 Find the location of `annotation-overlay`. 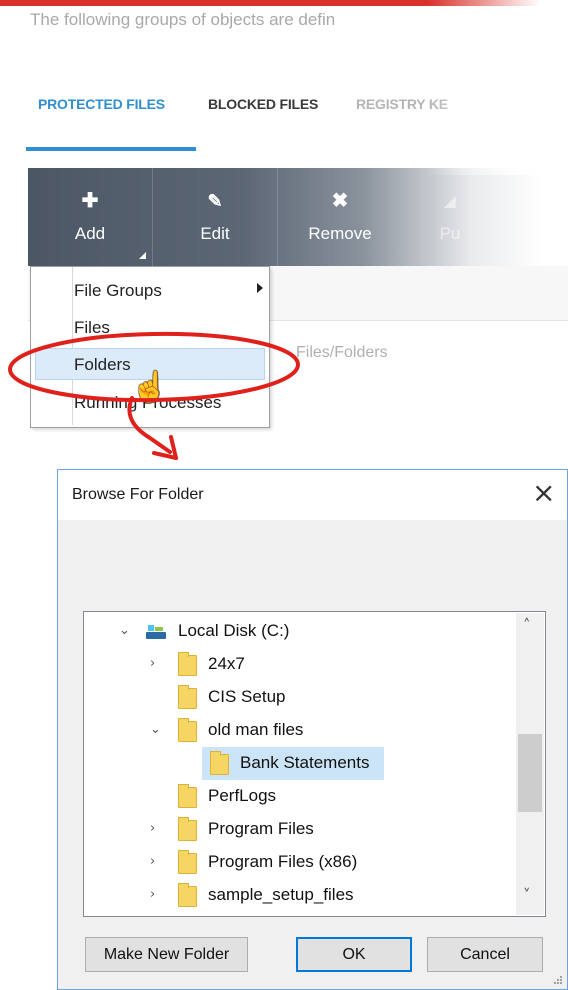

annotation-overlay is located at coordinates (154, 395).